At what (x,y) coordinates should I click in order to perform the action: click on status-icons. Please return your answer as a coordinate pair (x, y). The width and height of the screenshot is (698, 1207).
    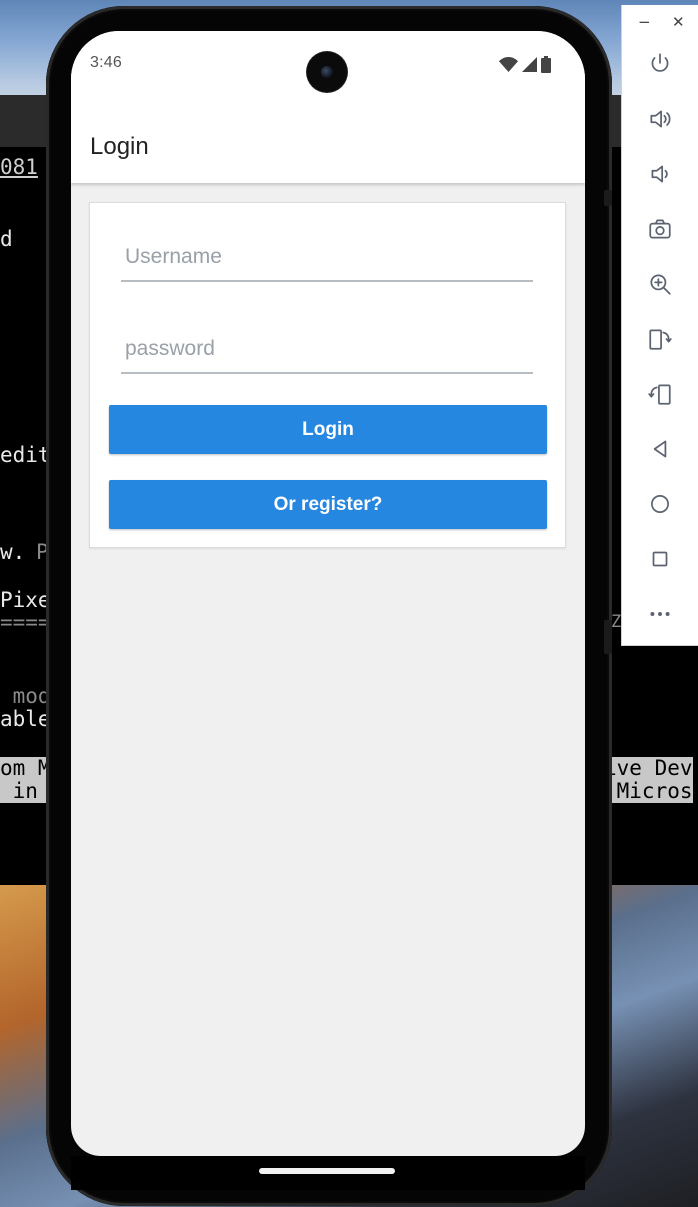
    Looking at the image, I should click on (525, 64).